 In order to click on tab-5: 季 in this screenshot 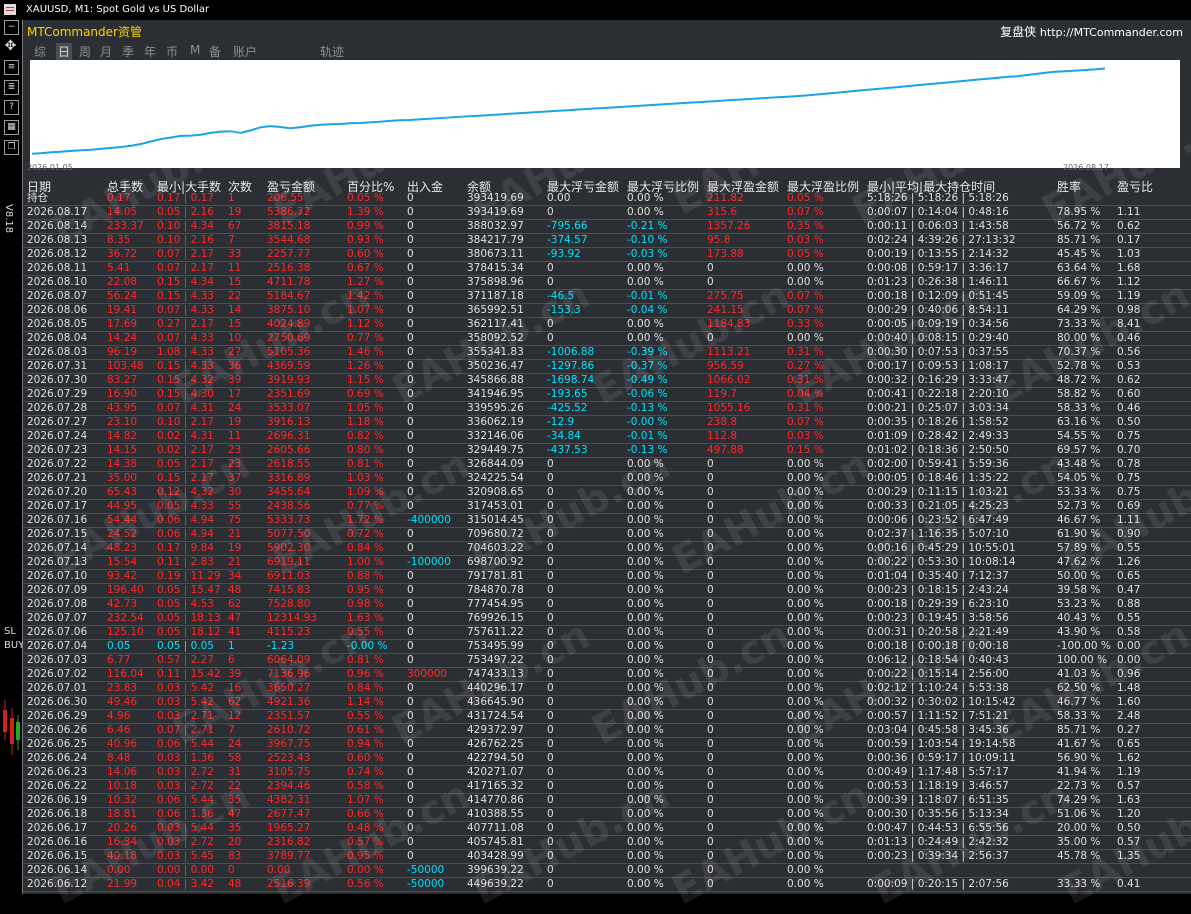, I will do `click(128, 51)`.